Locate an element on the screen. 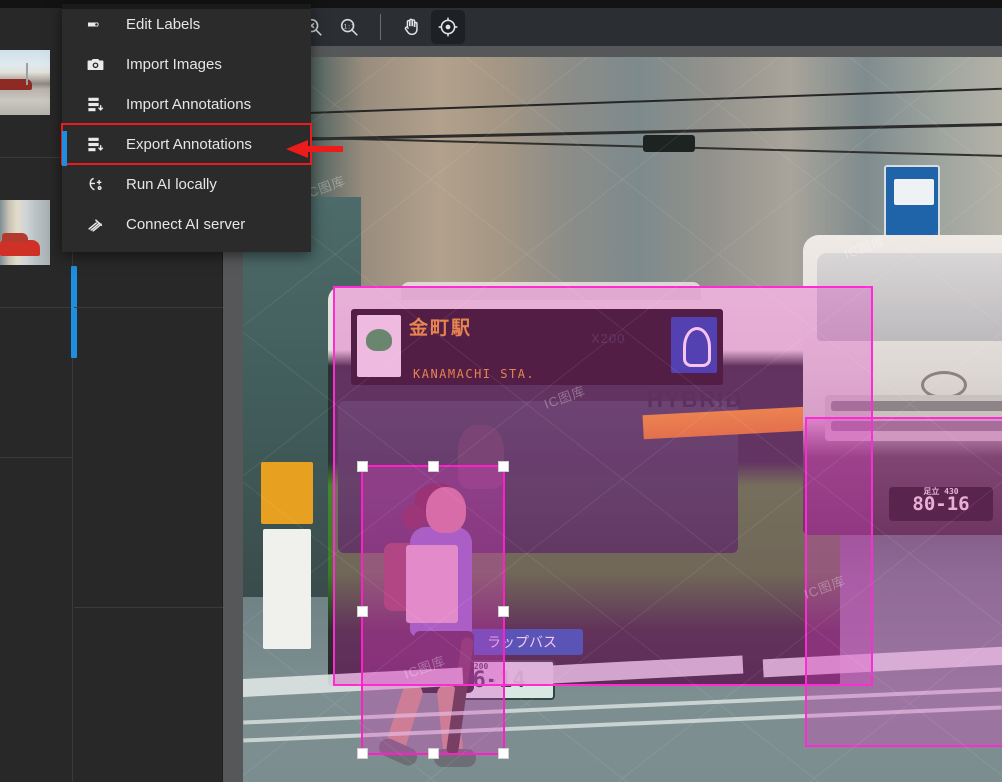  camera-glyph is located at coordinates (95, 64).